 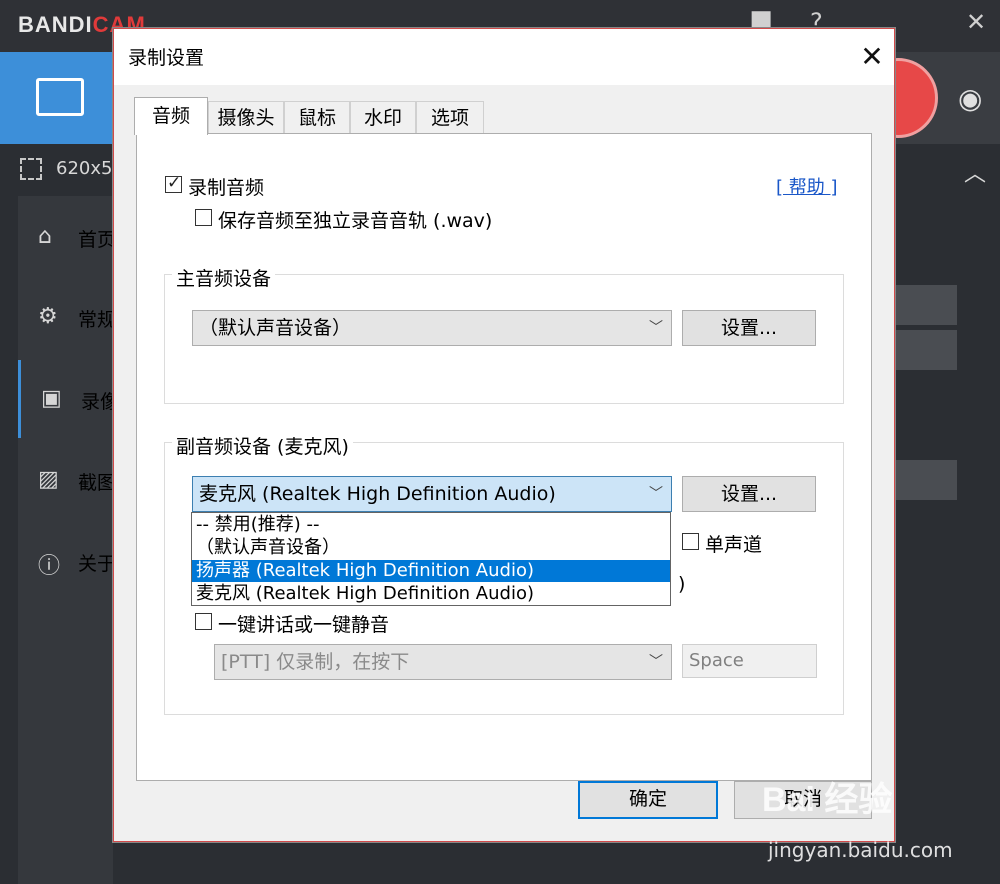 What do you see at coordinates (203, 621) in the screenshot?
I see `ptt-checkbox` at bounding box center [203, 621].